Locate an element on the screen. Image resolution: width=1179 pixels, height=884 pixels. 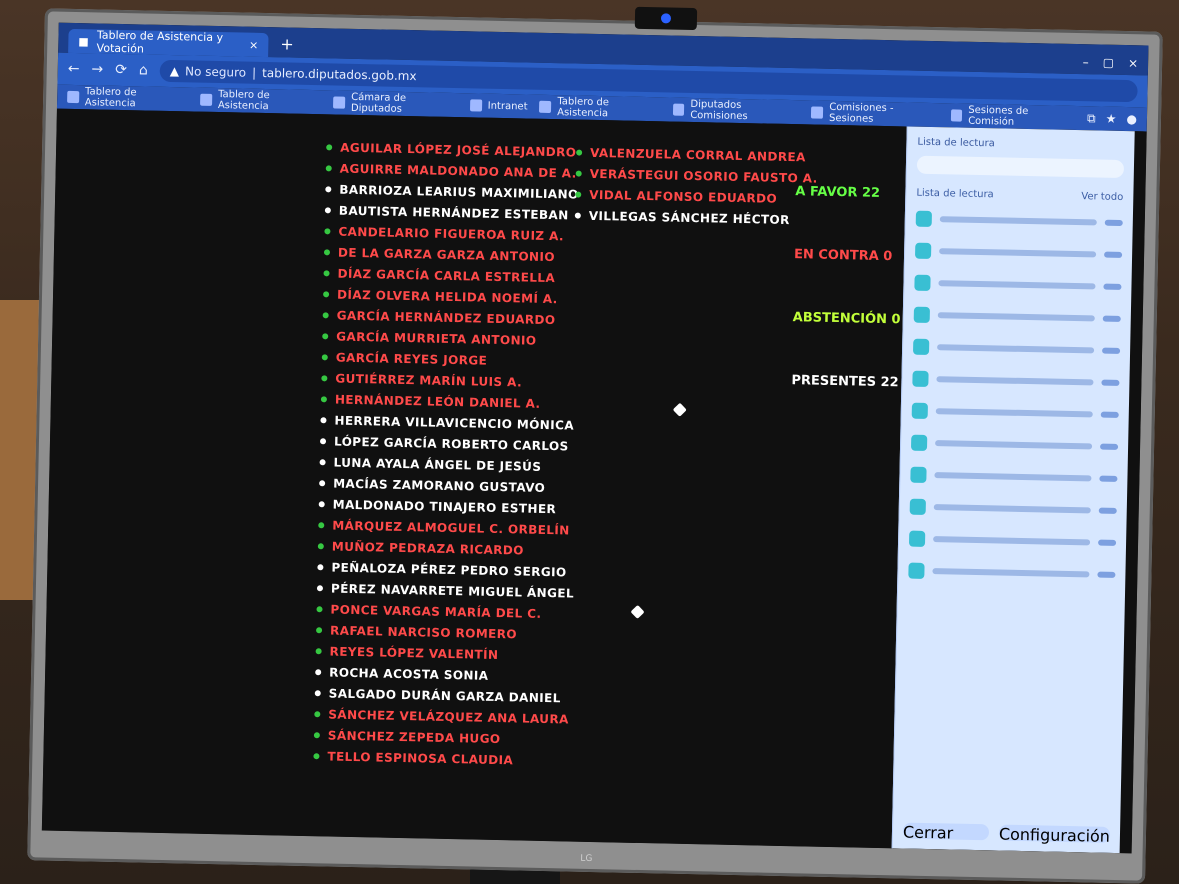
panel-settings-button: Configuración is located at coordinates (1055, 835).